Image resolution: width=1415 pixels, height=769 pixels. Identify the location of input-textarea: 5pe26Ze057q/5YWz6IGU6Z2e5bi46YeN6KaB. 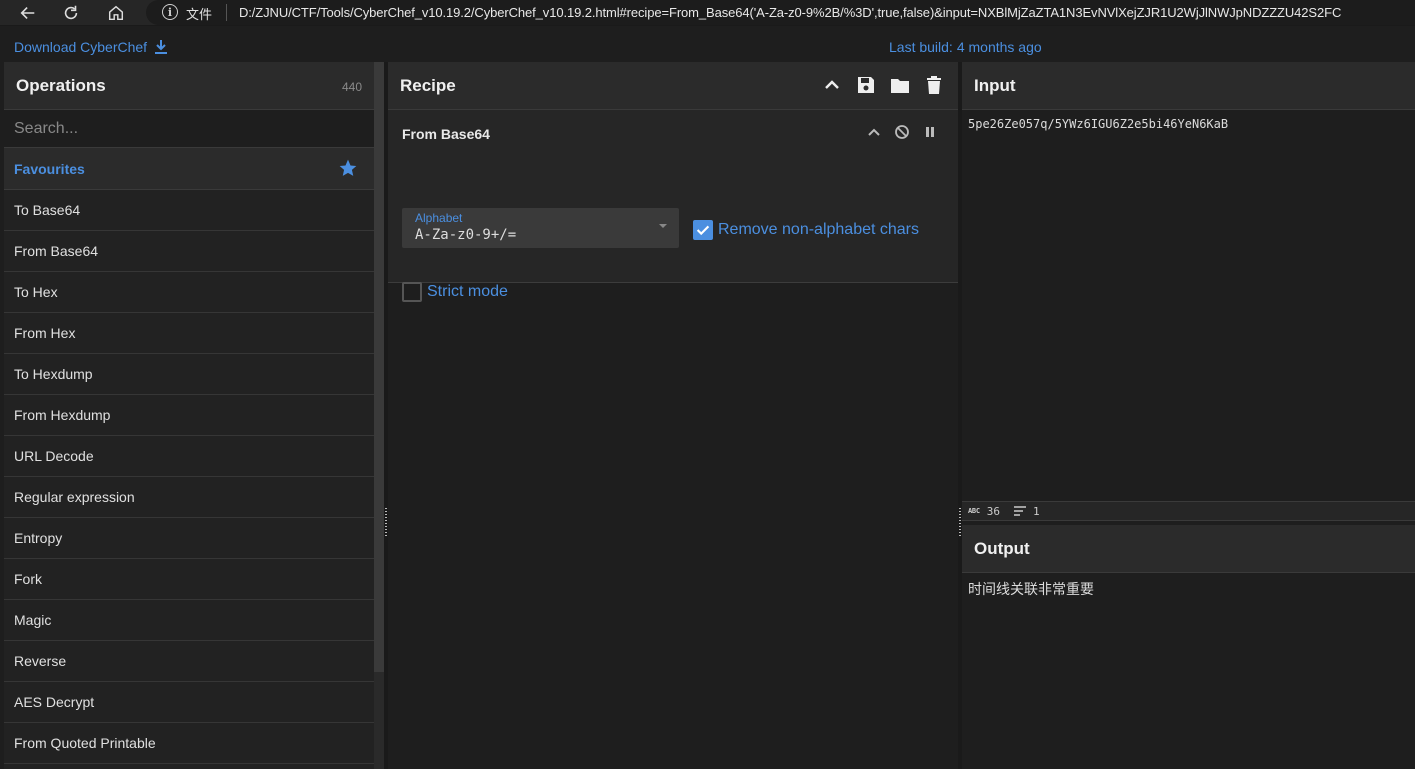
(1188, 124).